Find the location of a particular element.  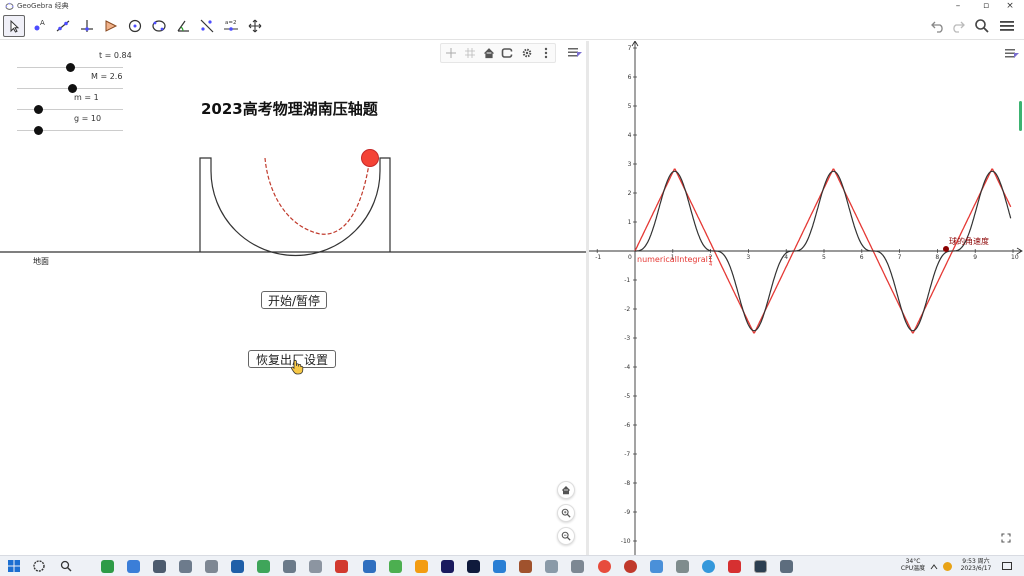

restore-button: ▫ is located at coordinates (986, 6).